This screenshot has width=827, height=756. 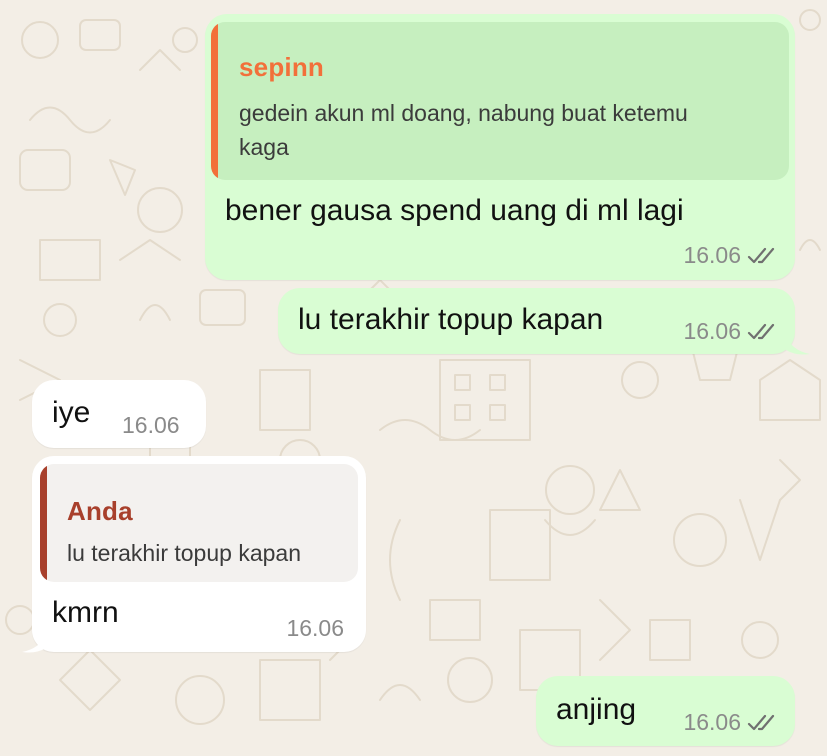 What do you see at coordinates (281, 67) in the screenshot?
I see `reply-author: sepinn` at bounding box center [281, 67].